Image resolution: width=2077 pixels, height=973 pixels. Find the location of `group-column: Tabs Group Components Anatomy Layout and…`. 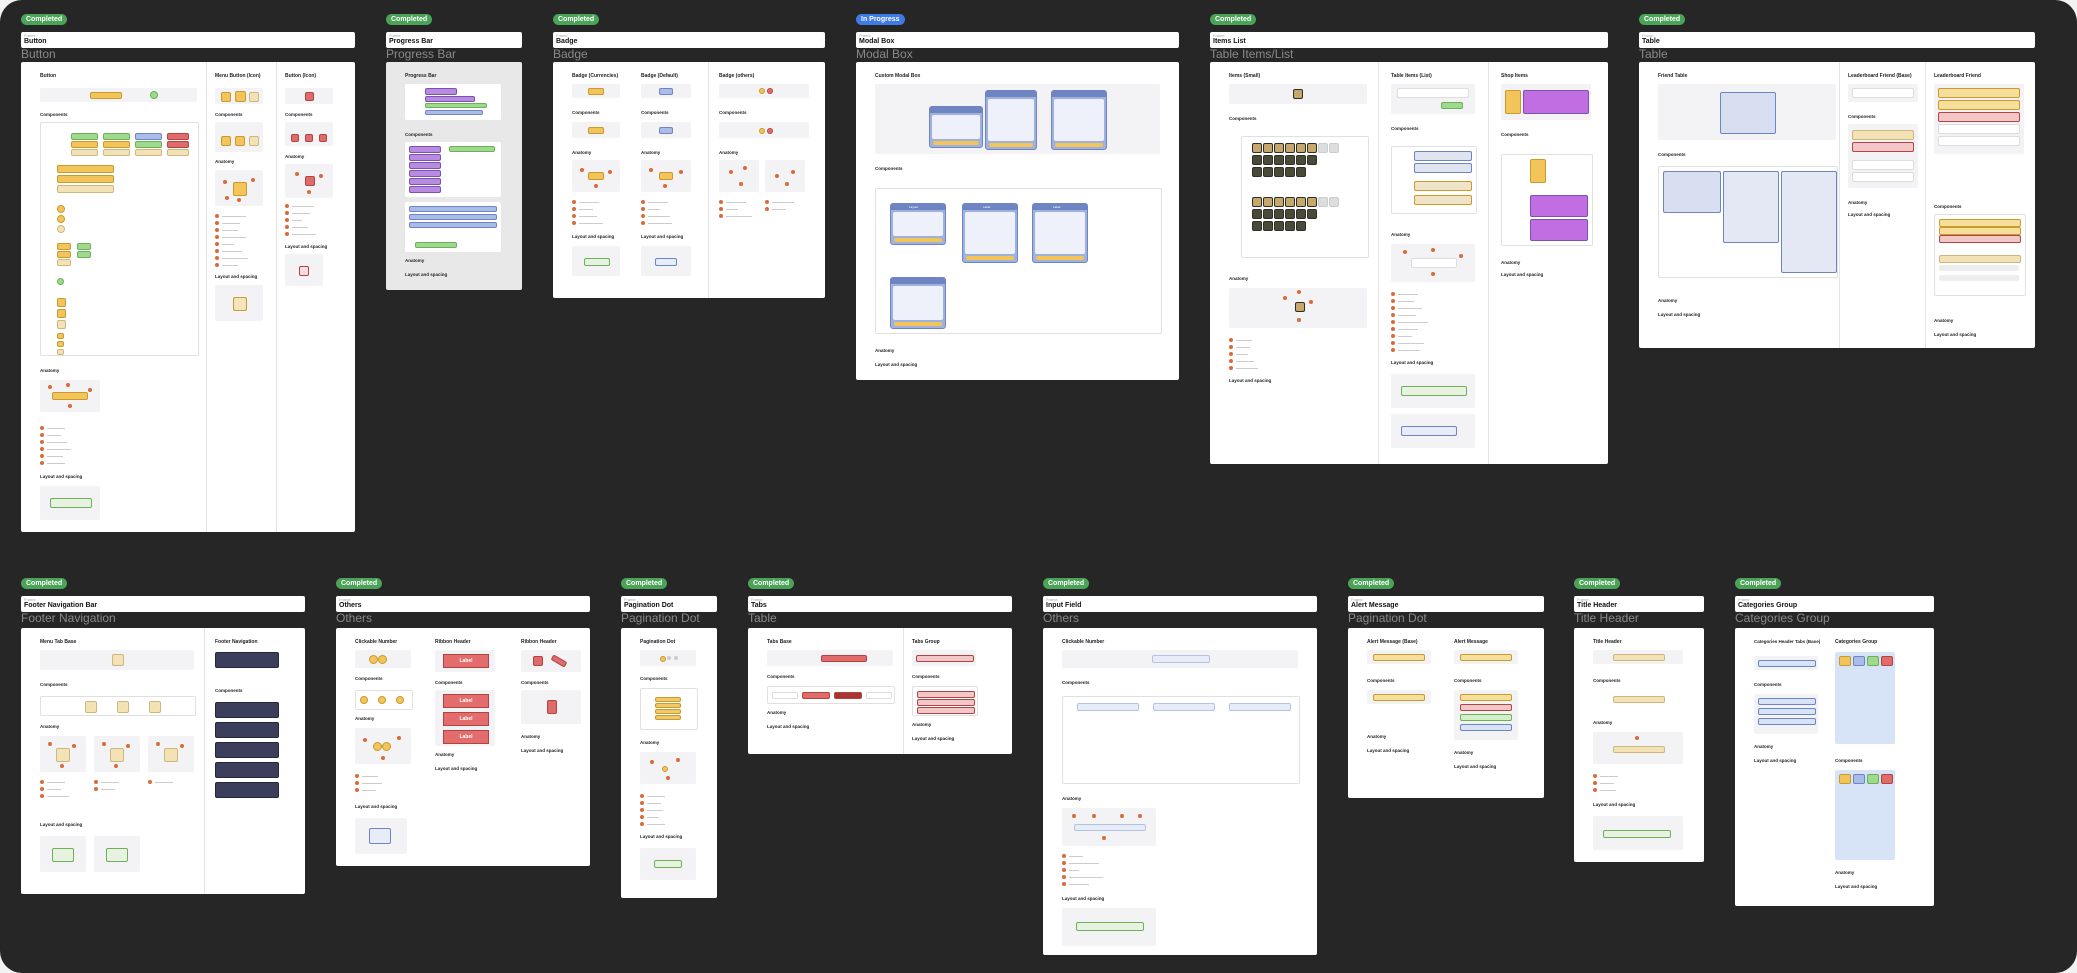

group-column: Tabs Group Components Anatomy Layout and… is located at coordinates (957, 691).